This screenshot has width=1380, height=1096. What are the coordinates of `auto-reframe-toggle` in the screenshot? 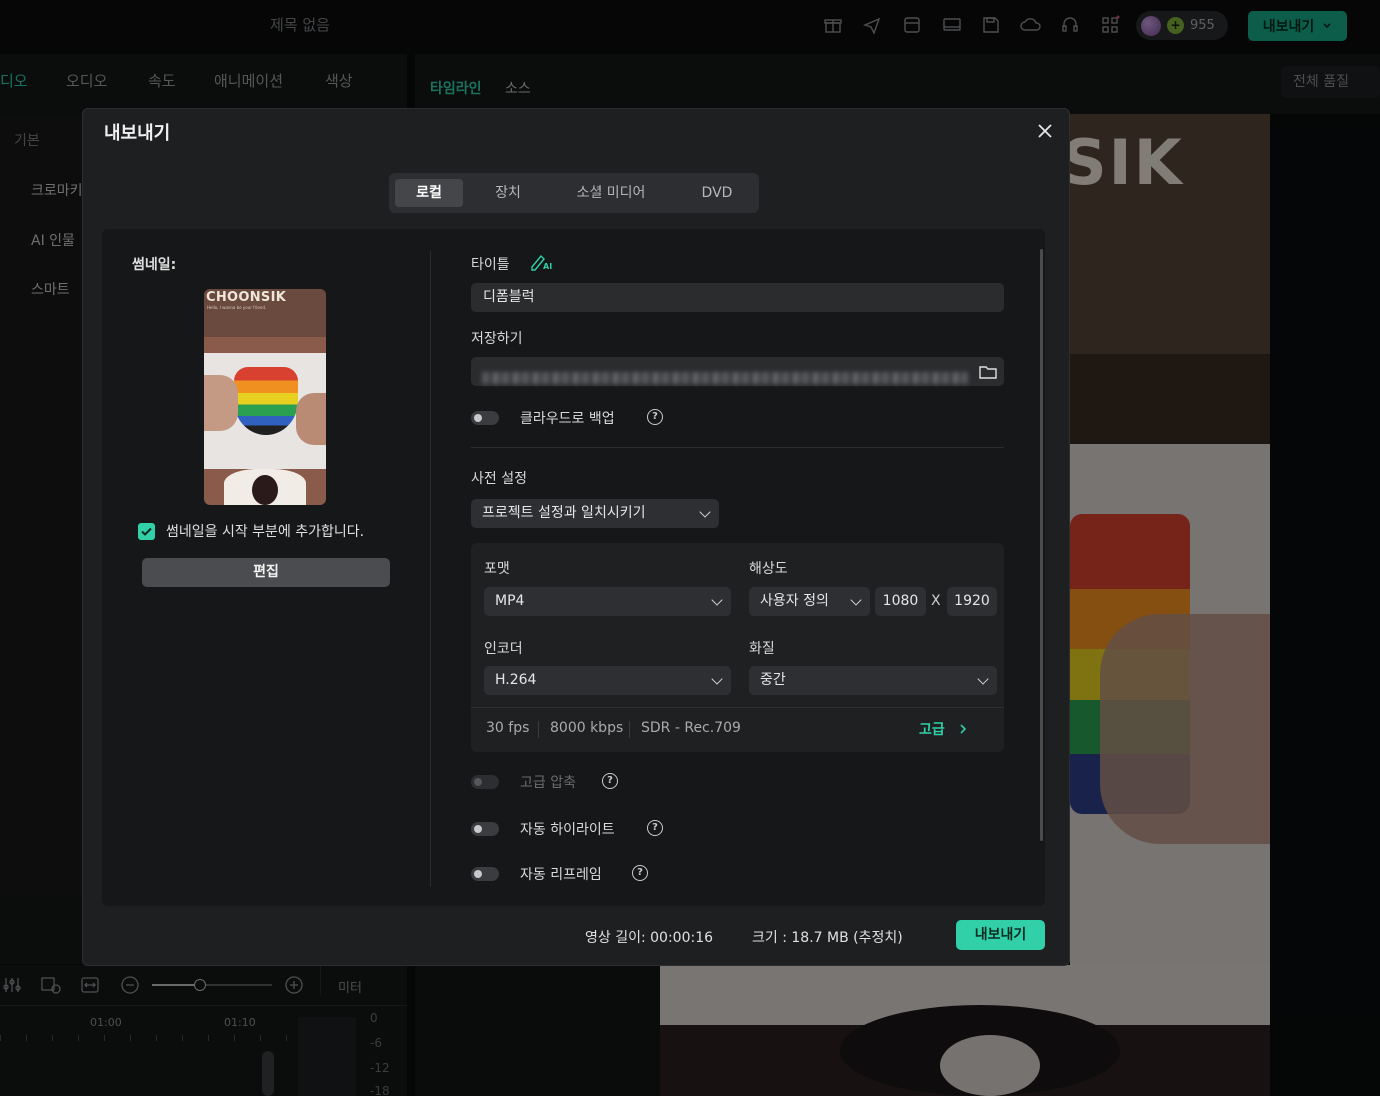 It's located at (485, 874).